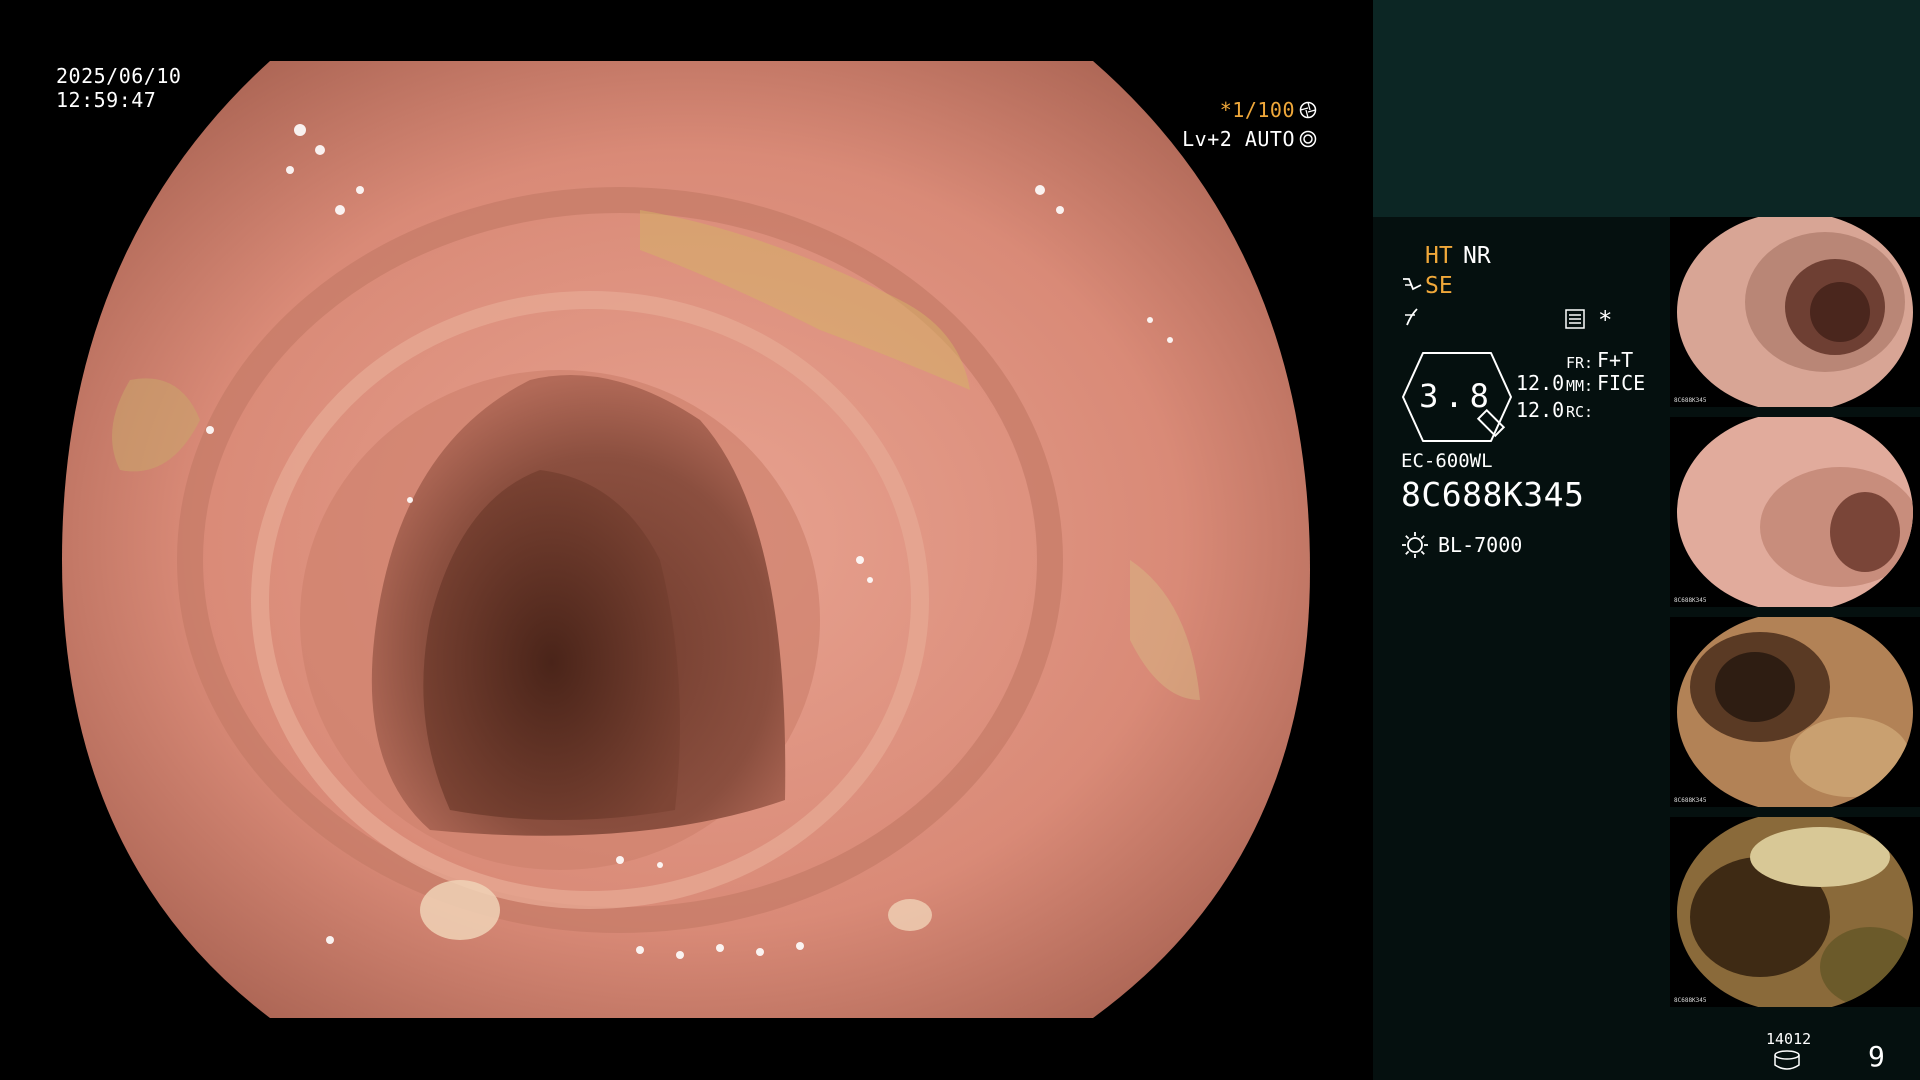 The width and height of the screenshot is (1920, 1080). What do you see at coordinates (1646, 108) in the screenshot?
I see `panel-header-area` at bounding box center [1646, 108].